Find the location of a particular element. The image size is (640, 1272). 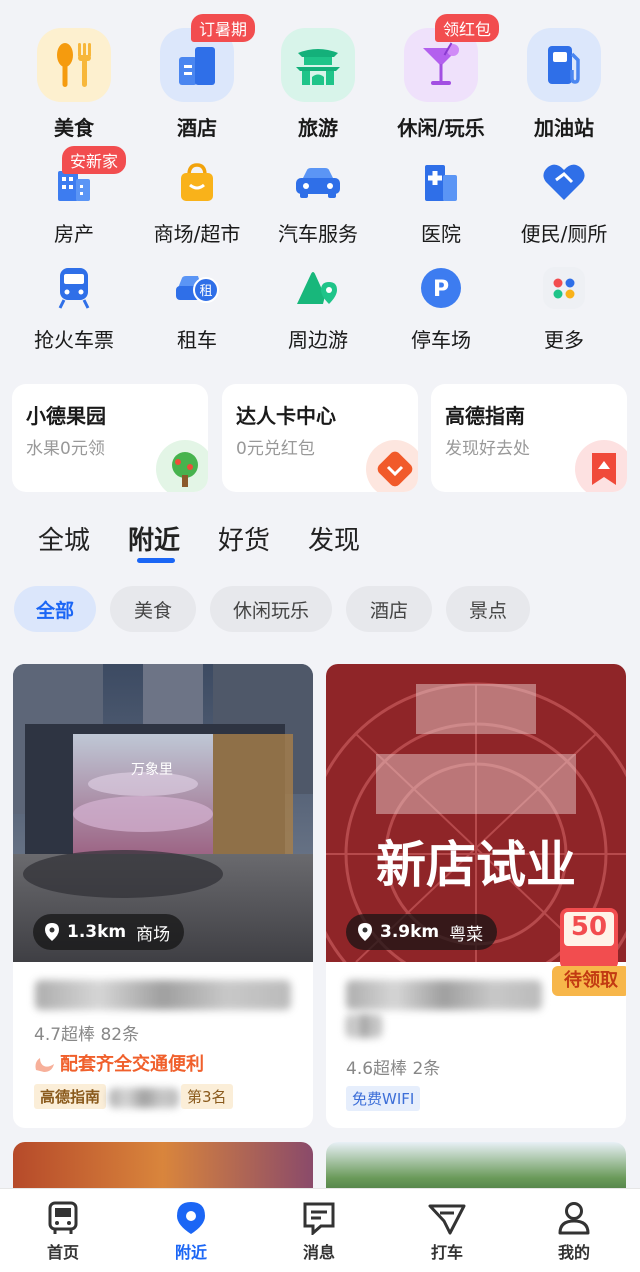

coupon-value: 50 is located at coordinates (589, 929).